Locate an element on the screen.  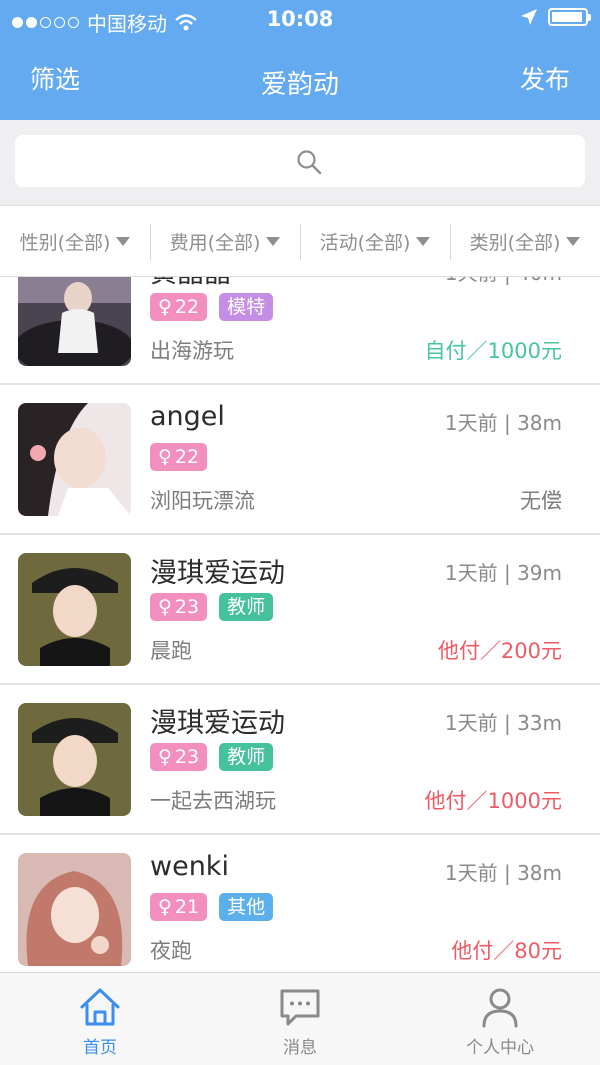
filter-activity: 活动(全部) is located at coordinates (375, 241).